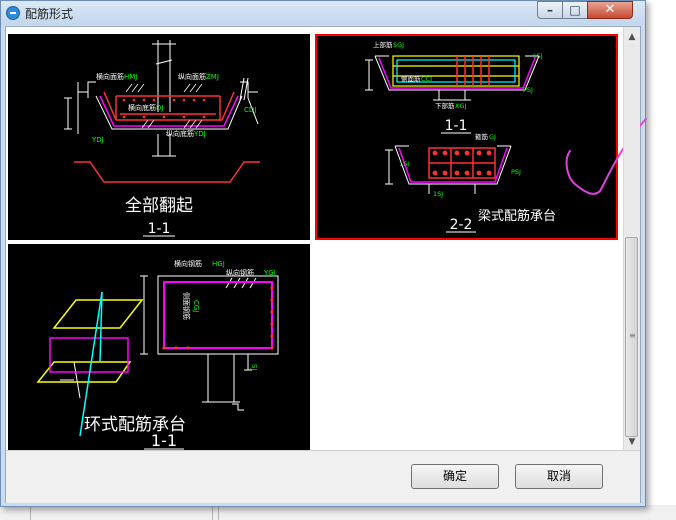 The width and height of the screenshot is (676, 520). Describe the element at coordinates (461, 225) in the screenshot. I see `section-label-2: 2-2` at that location.